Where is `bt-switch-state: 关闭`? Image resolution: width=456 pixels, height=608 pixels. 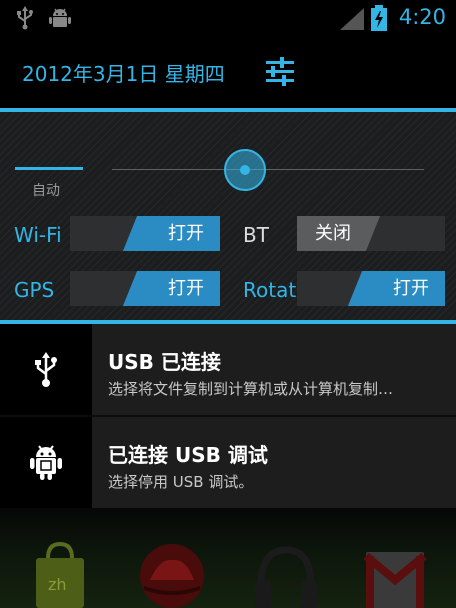 bt-switch-state: 关闭 is located at coordinates (333, 233).